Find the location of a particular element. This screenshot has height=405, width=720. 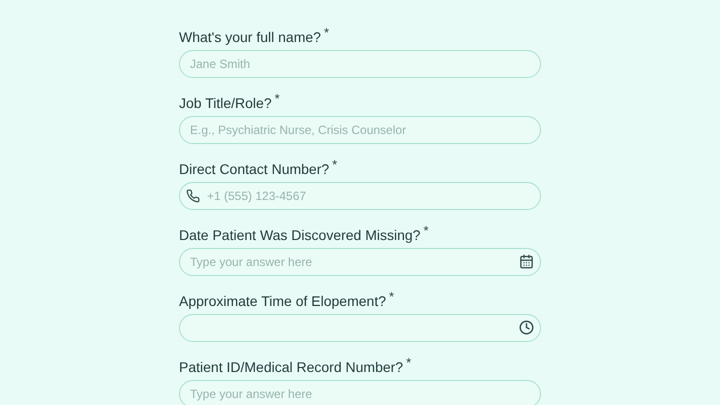

input-field is located at coordinates (360, 328).